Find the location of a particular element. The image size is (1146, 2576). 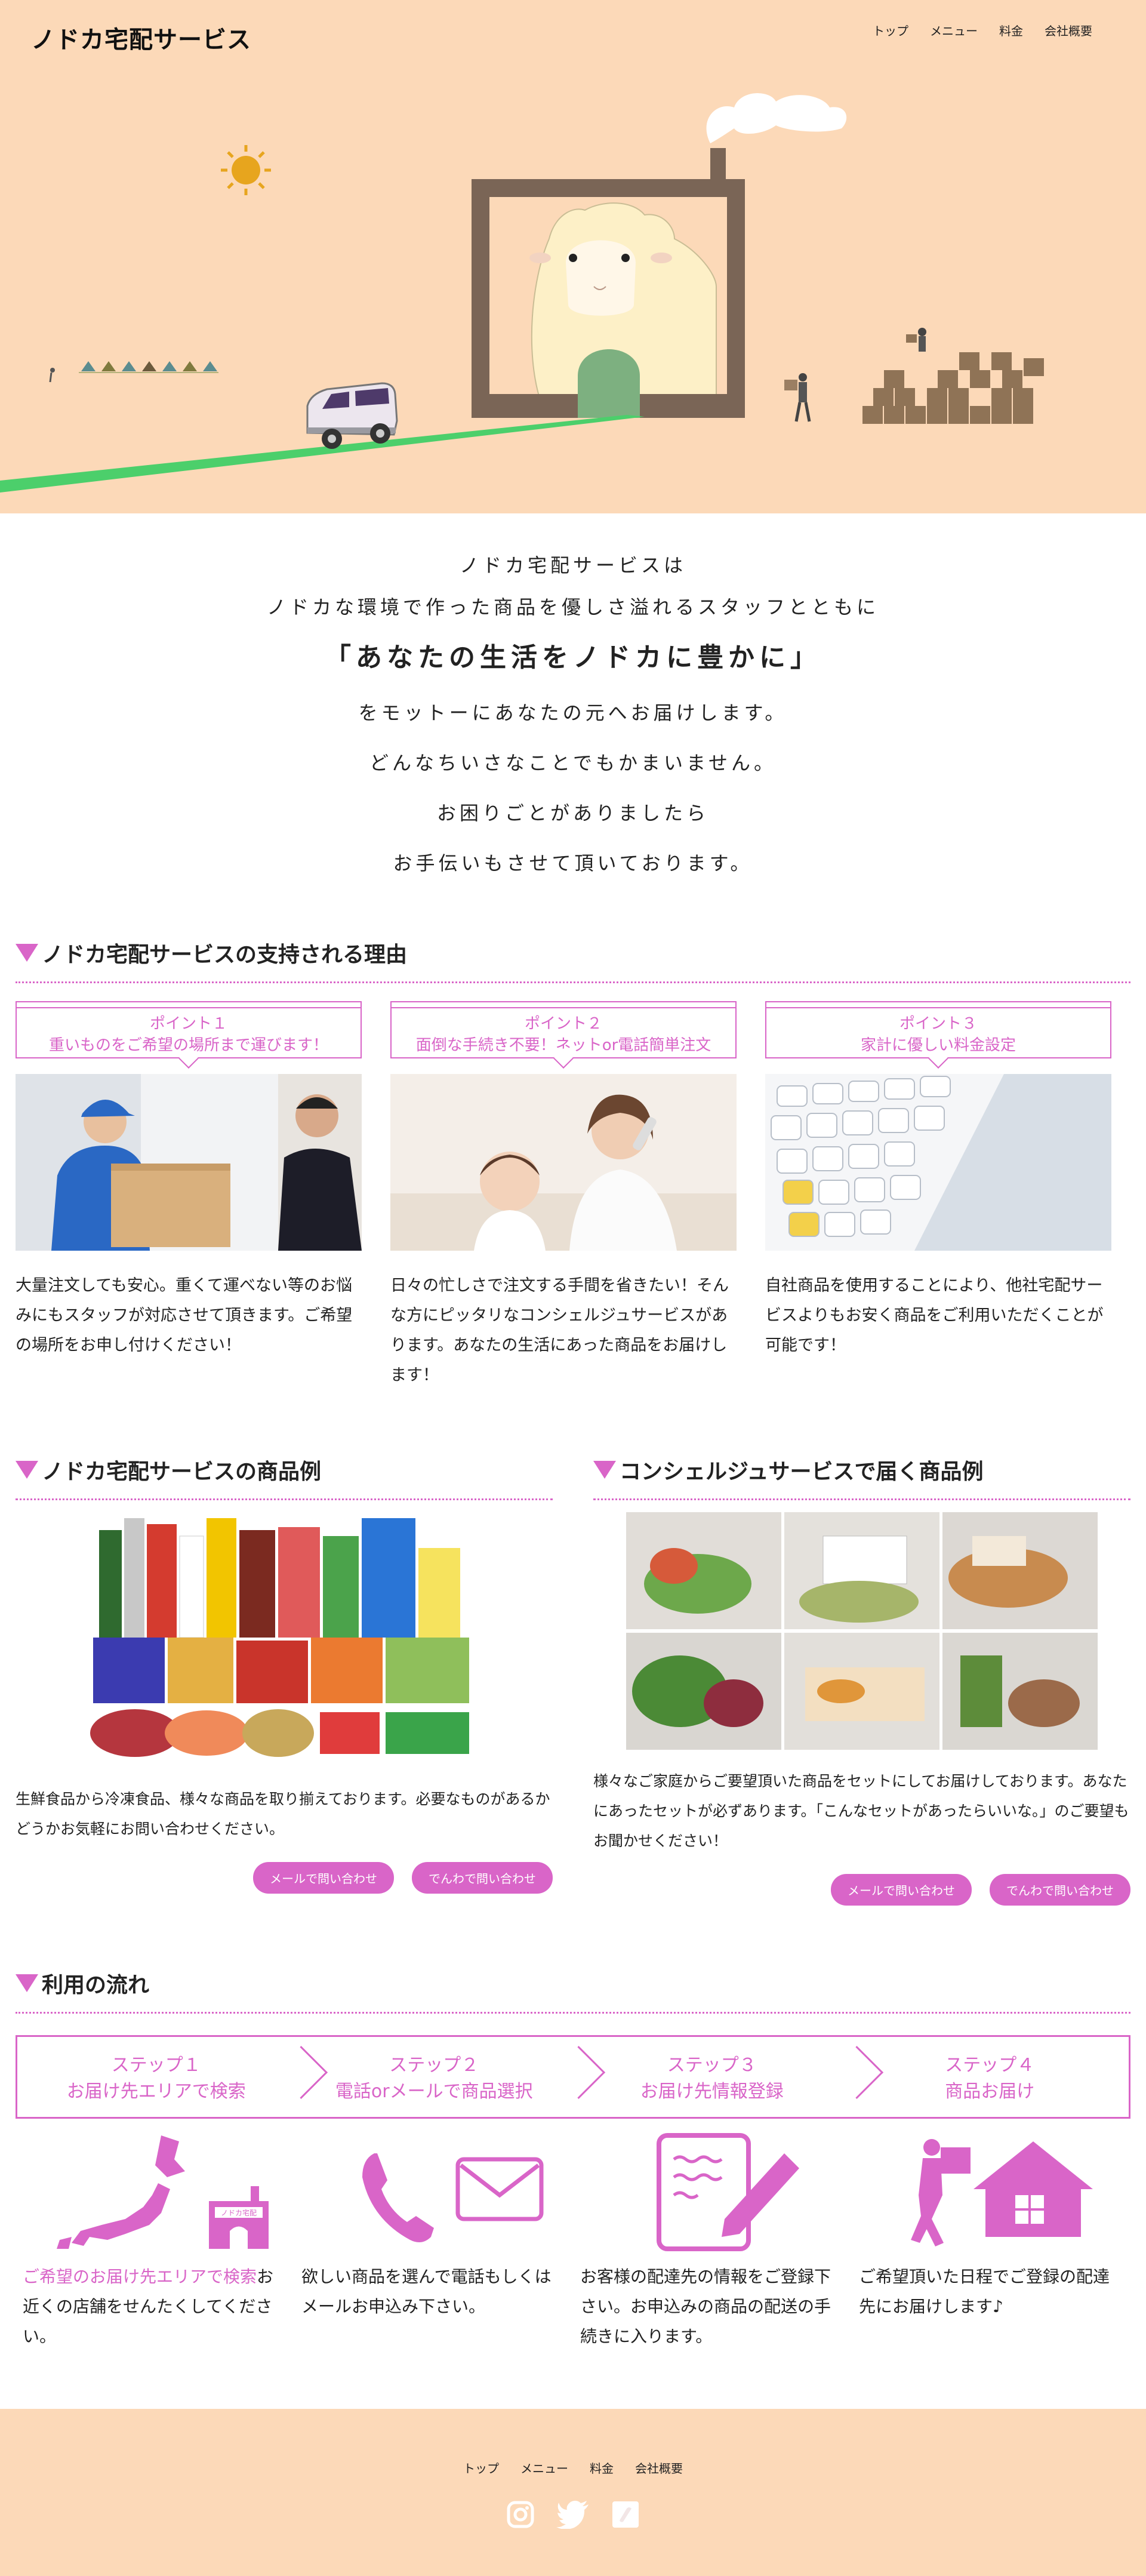

box-worker-icon is located at coordinates (922, 340).